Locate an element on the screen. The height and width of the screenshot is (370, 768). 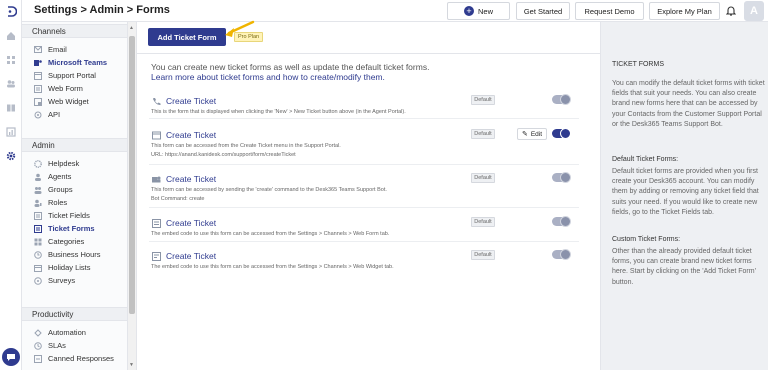
bell-icon is located at coordinates (731, 12).